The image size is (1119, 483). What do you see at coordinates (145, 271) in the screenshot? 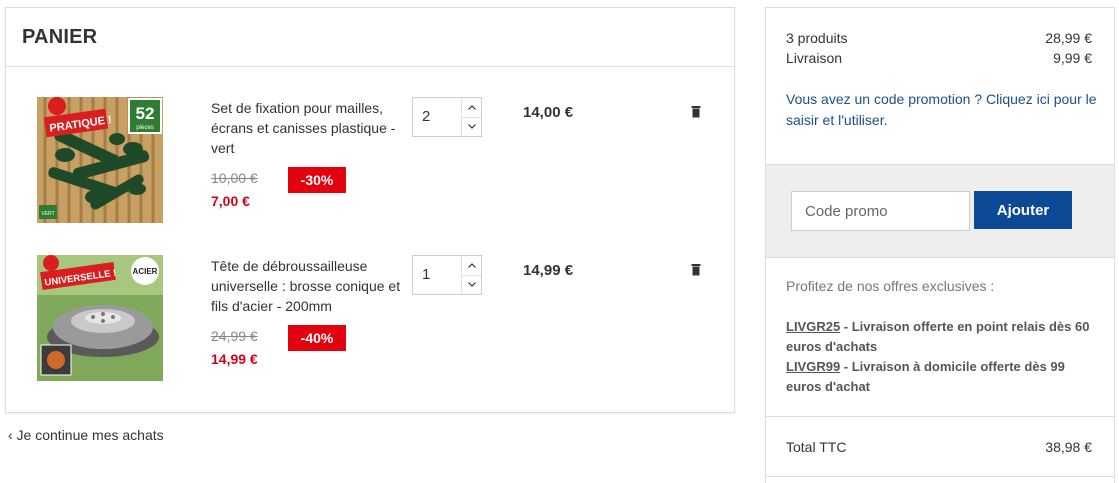
I see `image-corner-text: ACIER` at bounding box center [145, 271].